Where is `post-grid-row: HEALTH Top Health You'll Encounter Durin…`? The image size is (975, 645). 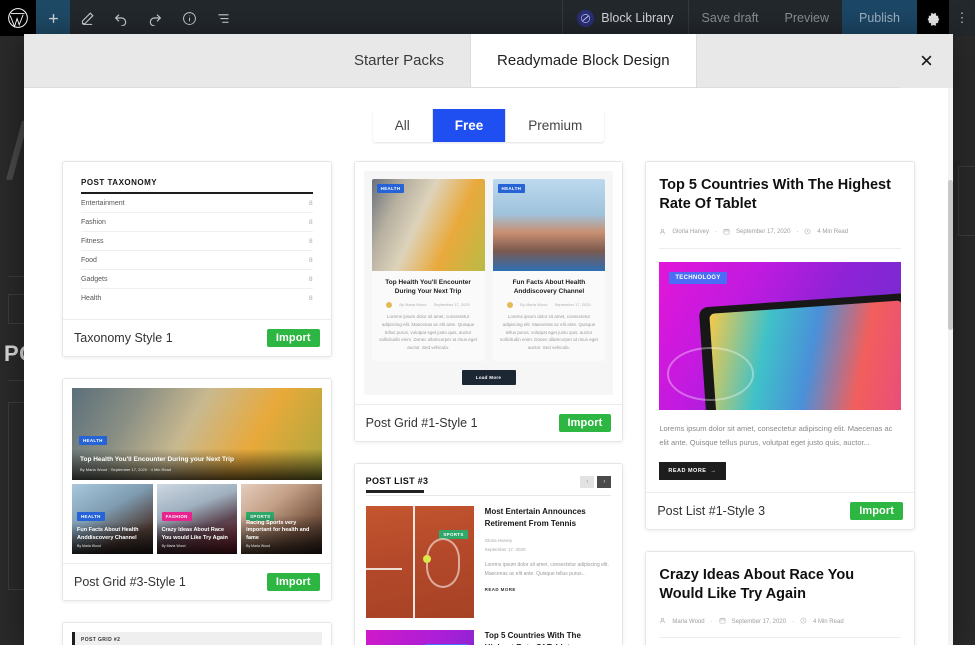 post-grid-row: HEALTH Top Health You'll Encounter Durin… is located at coordinates (488, 270).